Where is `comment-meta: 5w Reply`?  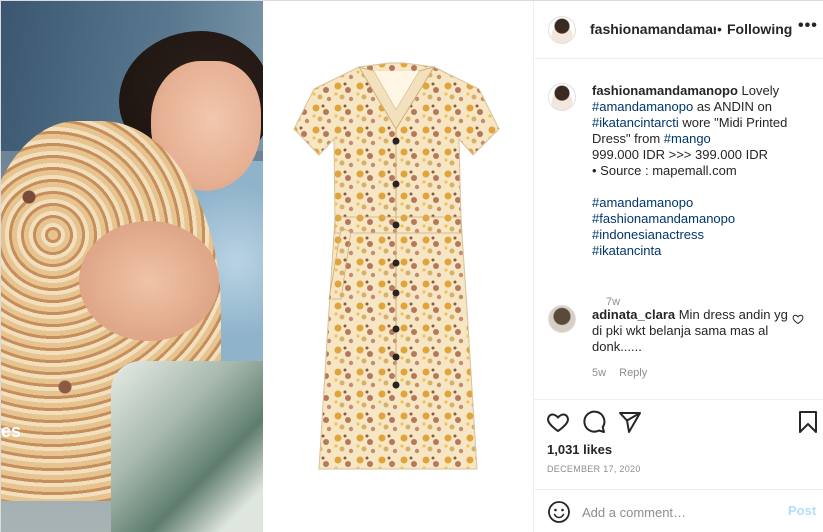
comment-meta: 5w Reply is located at coordinates (624, 373).